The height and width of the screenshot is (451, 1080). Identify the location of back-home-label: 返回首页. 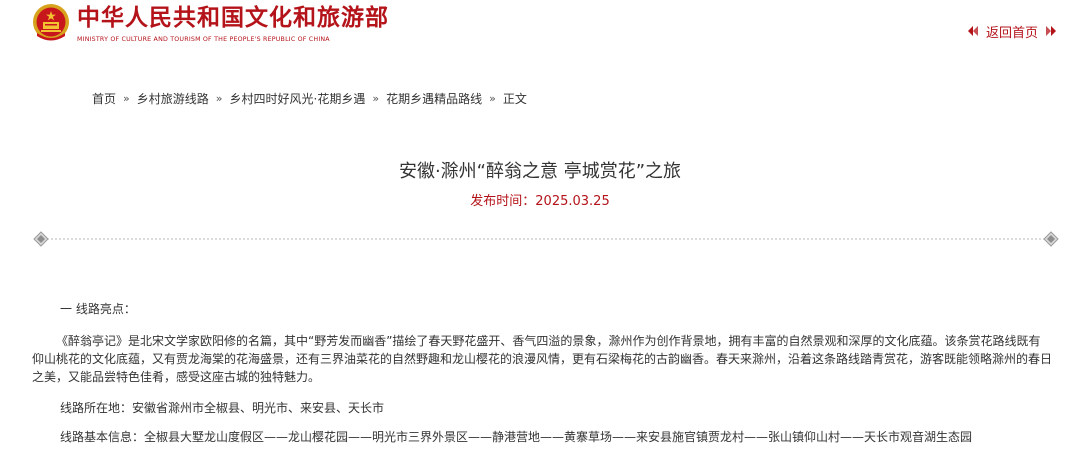
(1012, 31).